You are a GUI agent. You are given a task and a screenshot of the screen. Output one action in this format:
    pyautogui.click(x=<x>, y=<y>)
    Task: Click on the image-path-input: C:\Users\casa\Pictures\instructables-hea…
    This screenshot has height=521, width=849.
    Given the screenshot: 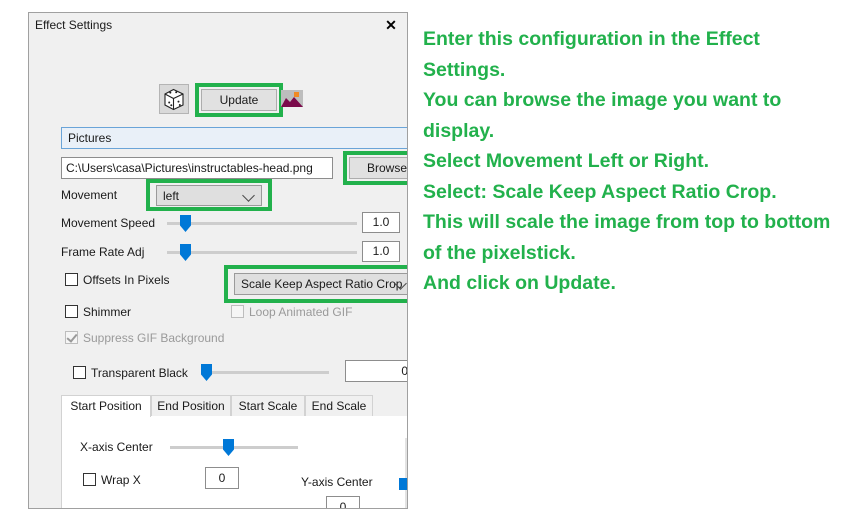 What is the action you would take?
    pyautogui.click(x=197, y=168)
    